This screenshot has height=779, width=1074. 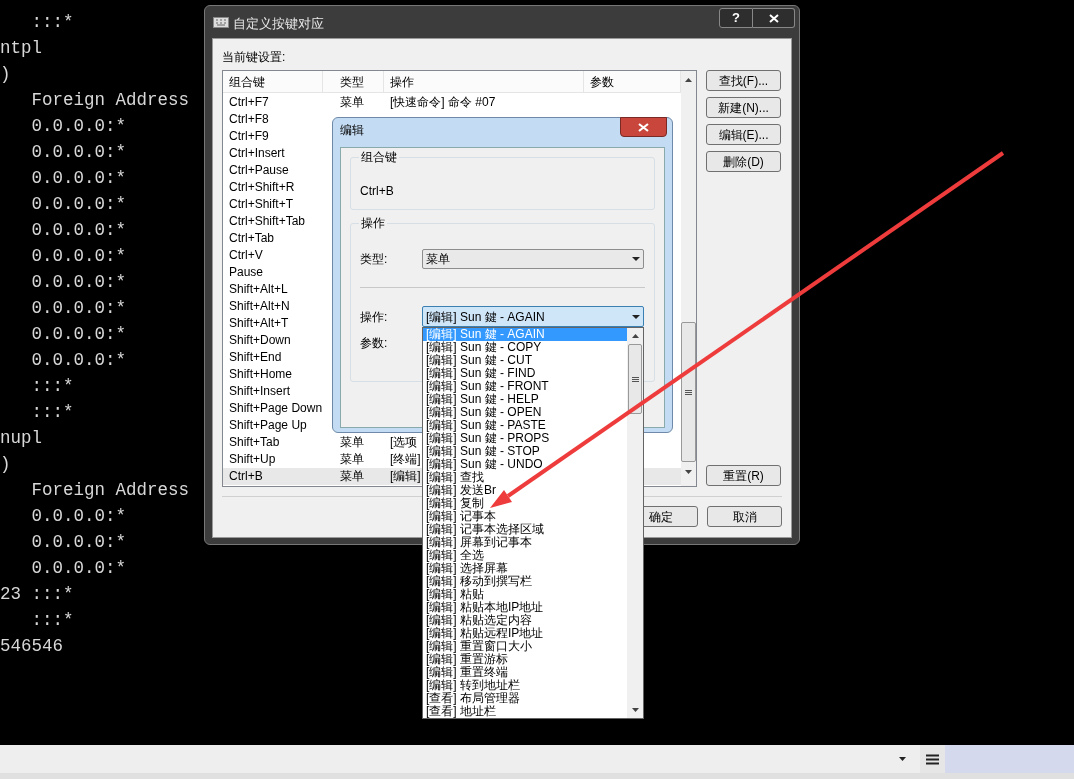 What do you see at coordinates (252, 459) in the screenshot?
I see `table-cell: Shift+Up` at bounding box center [252, 459].